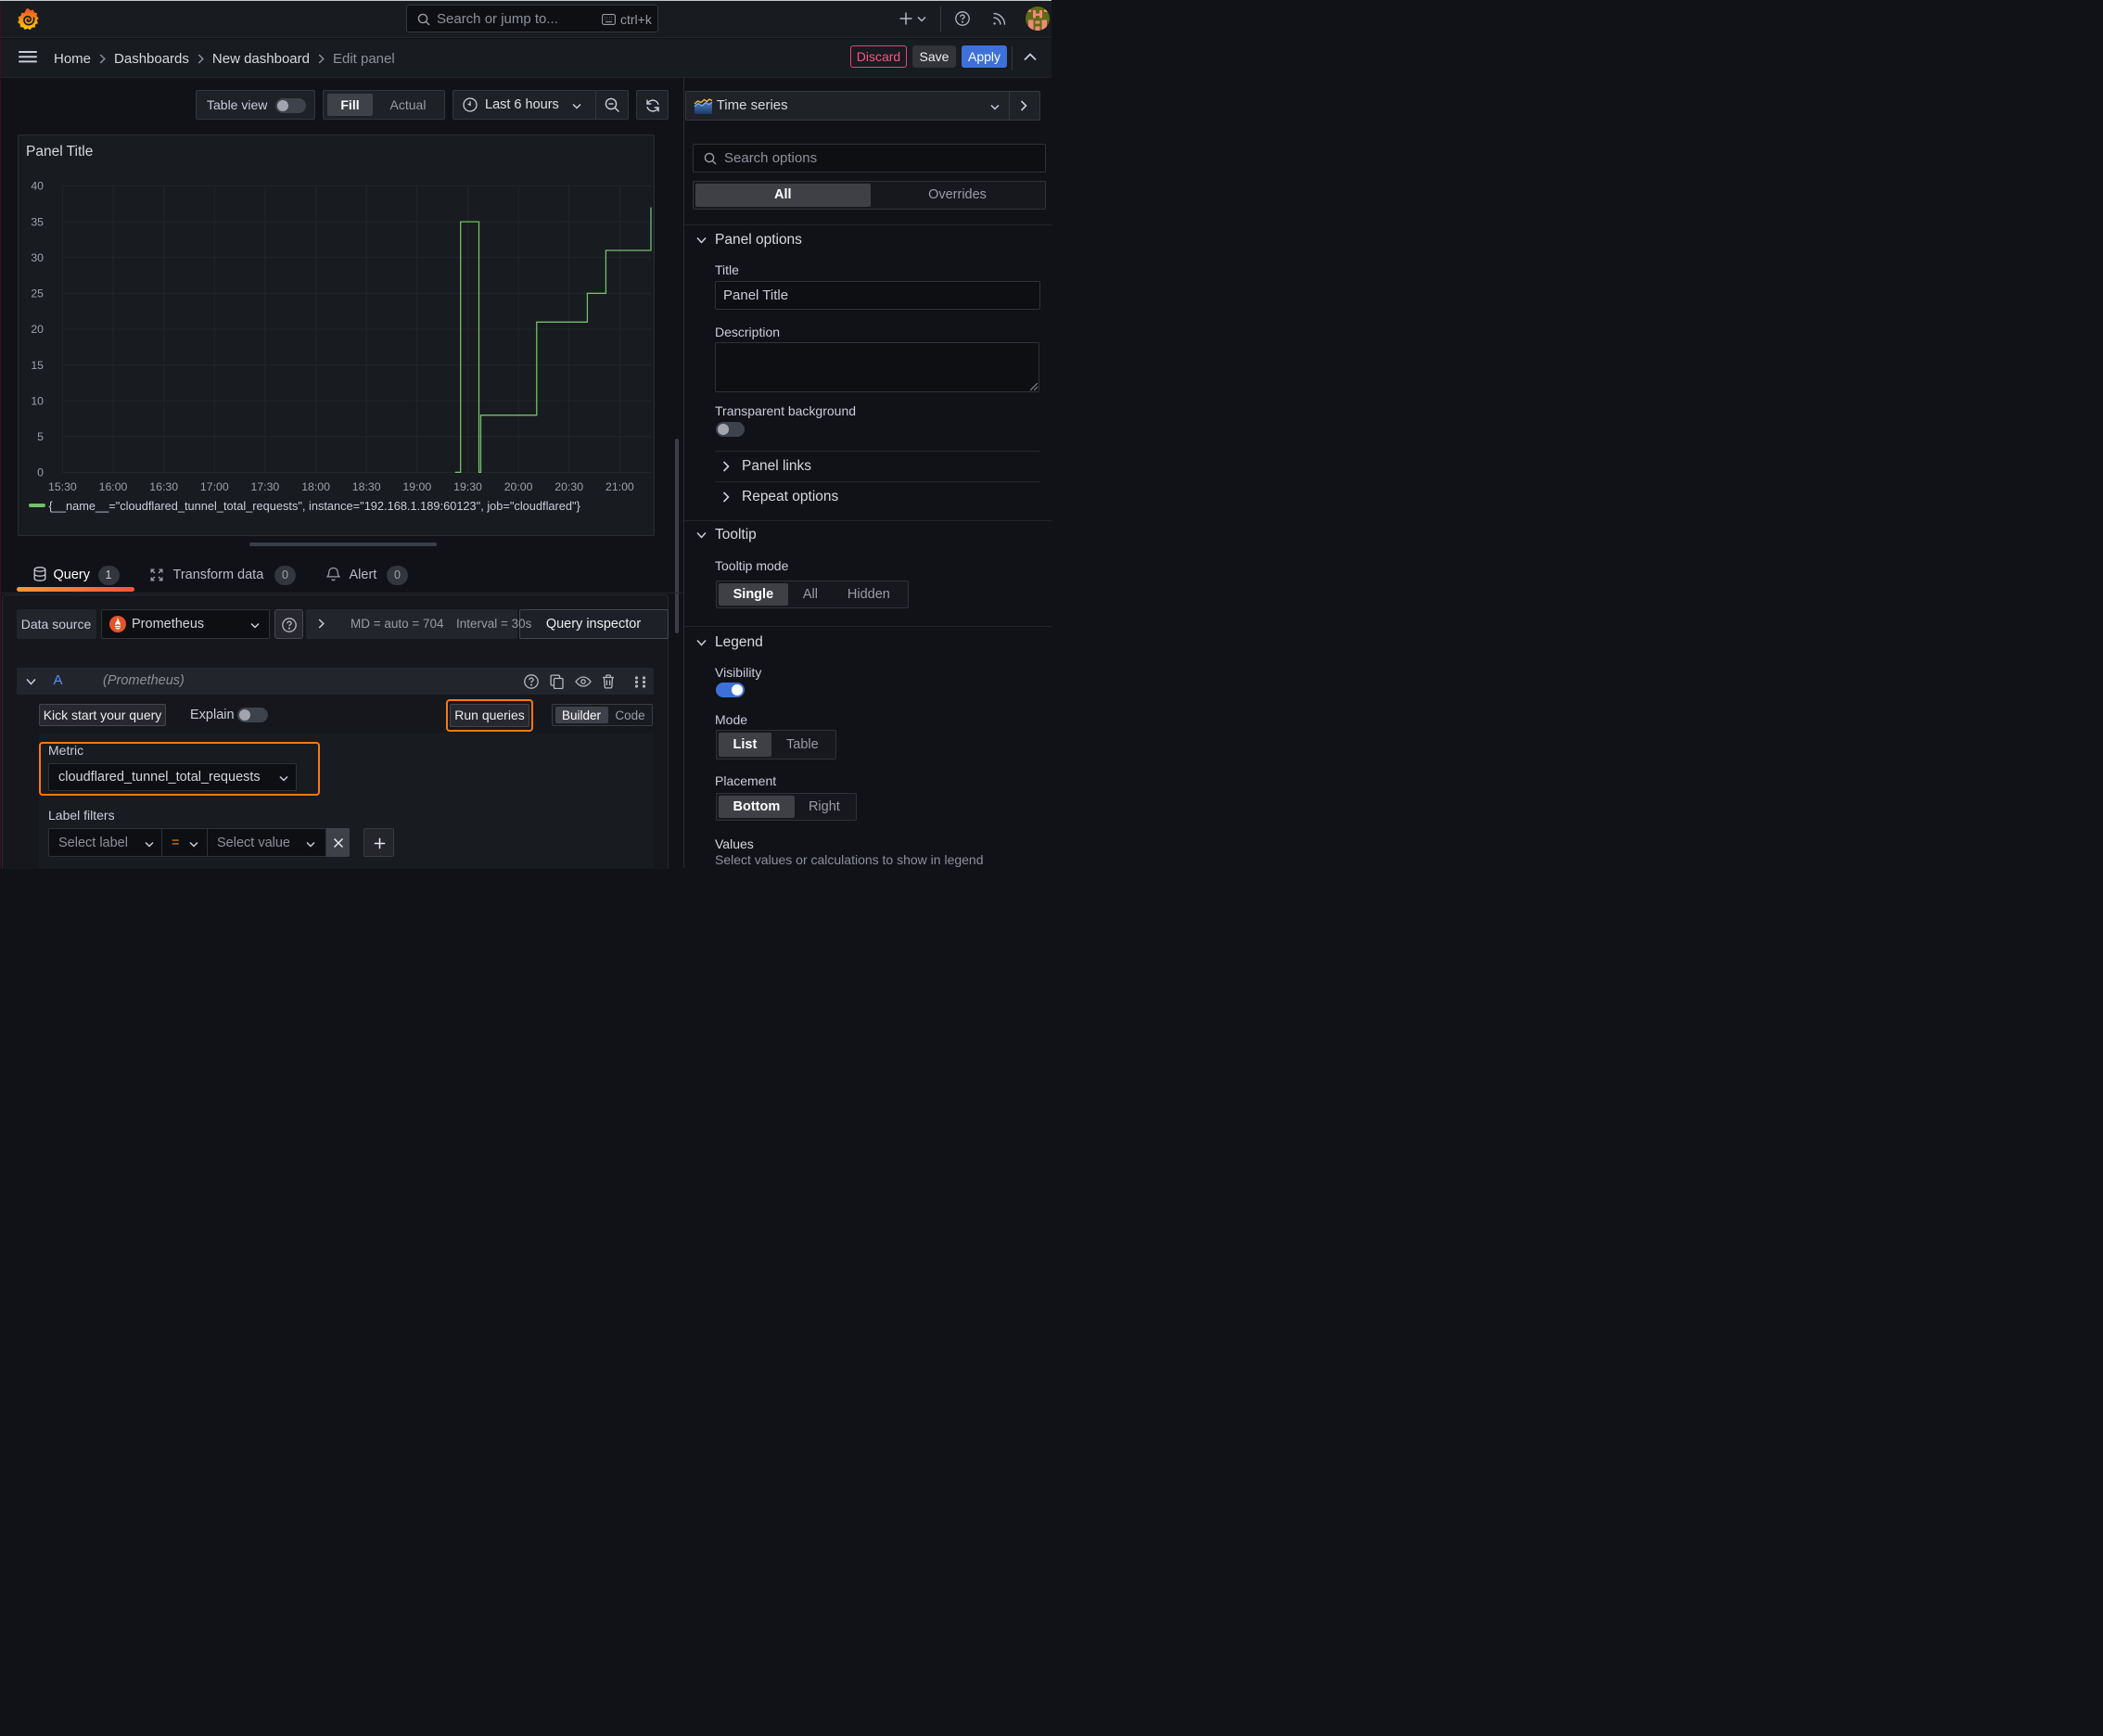 The width and height of the screenshot is (2103, 1736). Describe the element at coordinates (37, 221) in the screenshot. I see `svg-text: 35` at that location.